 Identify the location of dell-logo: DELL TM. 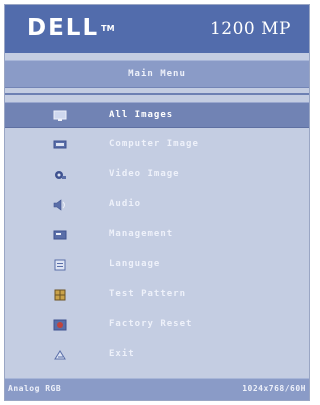
(71, 28).